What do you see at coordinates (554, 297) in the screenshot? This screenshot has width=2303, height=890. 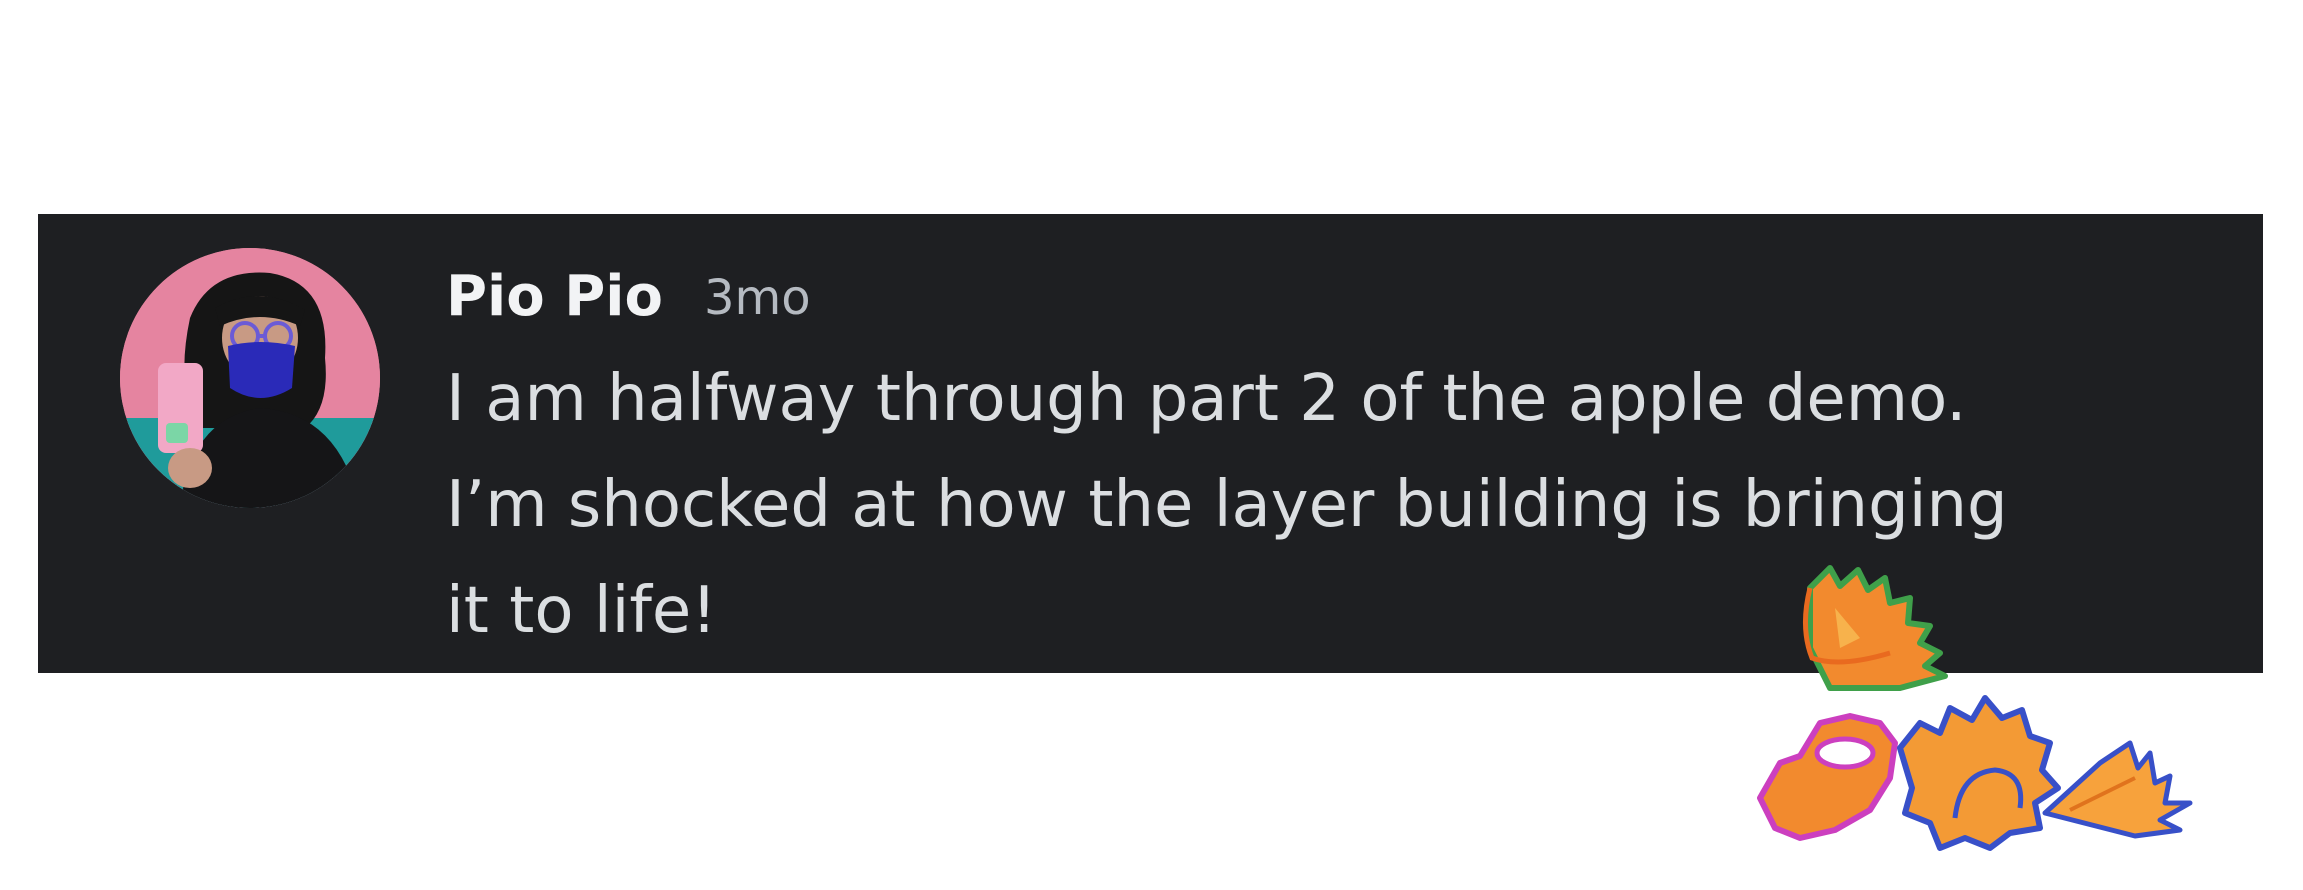 I see `message-author: Pio Pio` at bounding box center [554, 297].